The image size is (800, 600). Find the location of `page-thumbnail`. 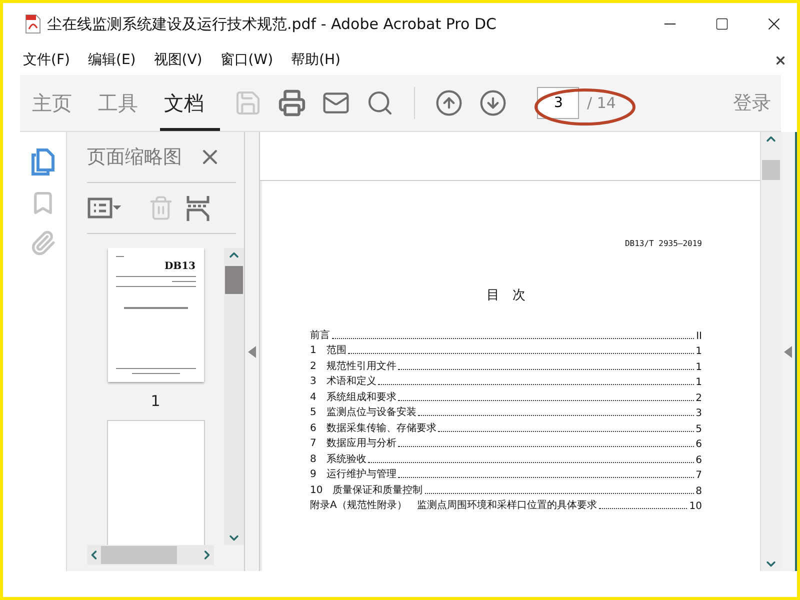

page-thumbnail is located at coordinates (155, 482).